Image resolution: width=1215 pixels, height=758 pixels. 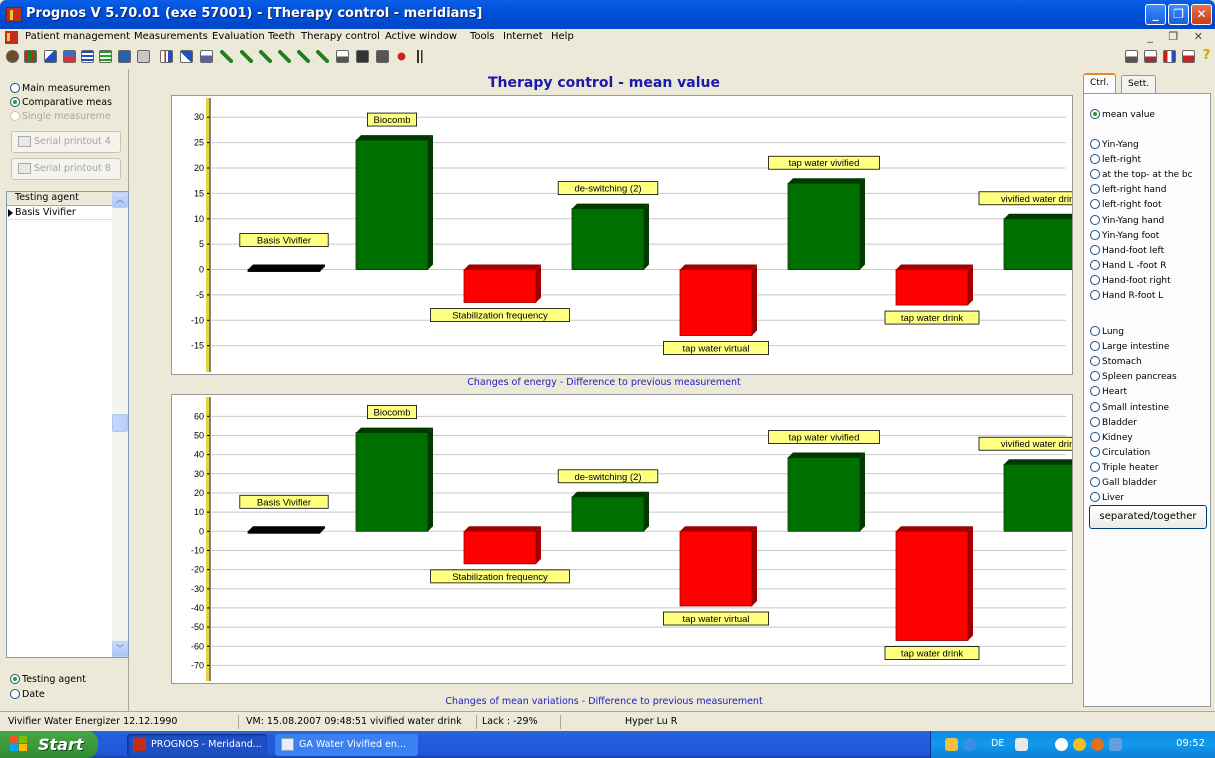 I want to click on language-indicator: DE, so click(x=997, y=743).